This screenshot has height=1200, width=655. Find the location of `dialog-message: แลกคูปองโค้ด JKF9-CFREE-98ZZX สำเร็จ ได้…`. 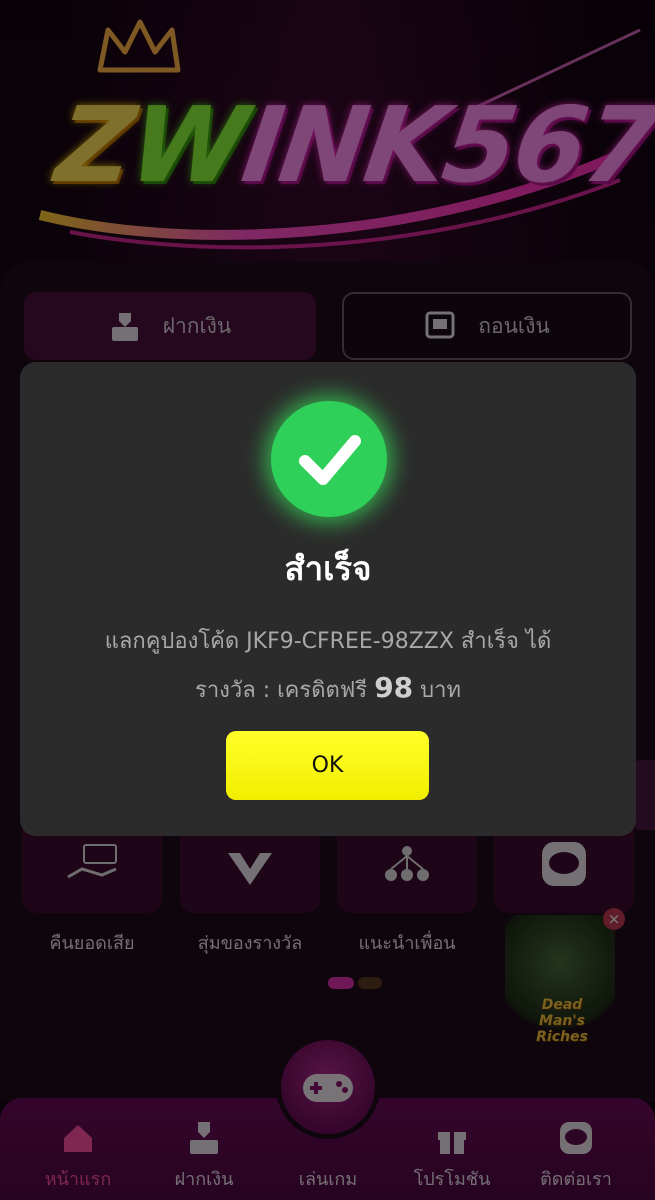

dialog-message: แลกคูปองโค้ด JKF9-CFREE-98ZZX สำเร็จ ได้… is located at coordinates (328, 666).